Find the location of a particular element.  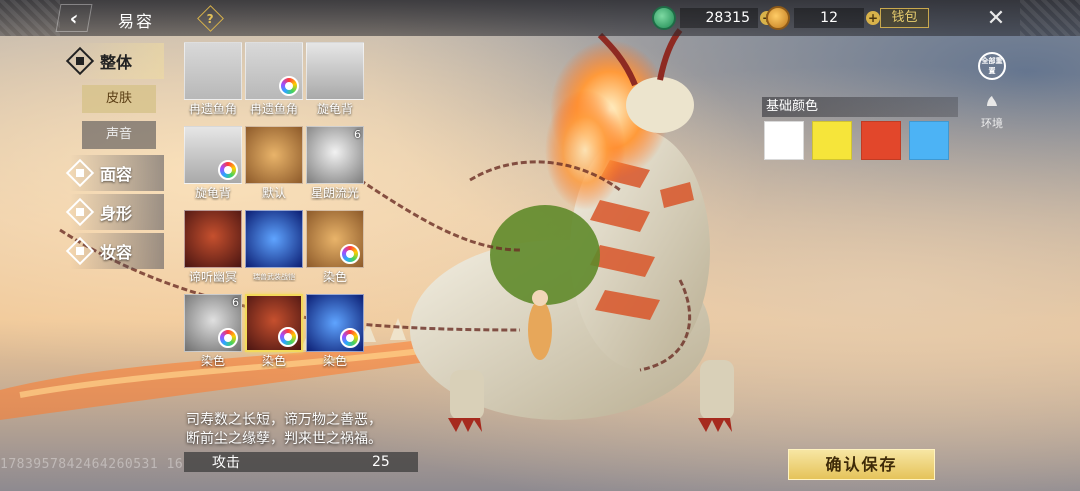

question-icon: ? is located at coordinates (210, 18).